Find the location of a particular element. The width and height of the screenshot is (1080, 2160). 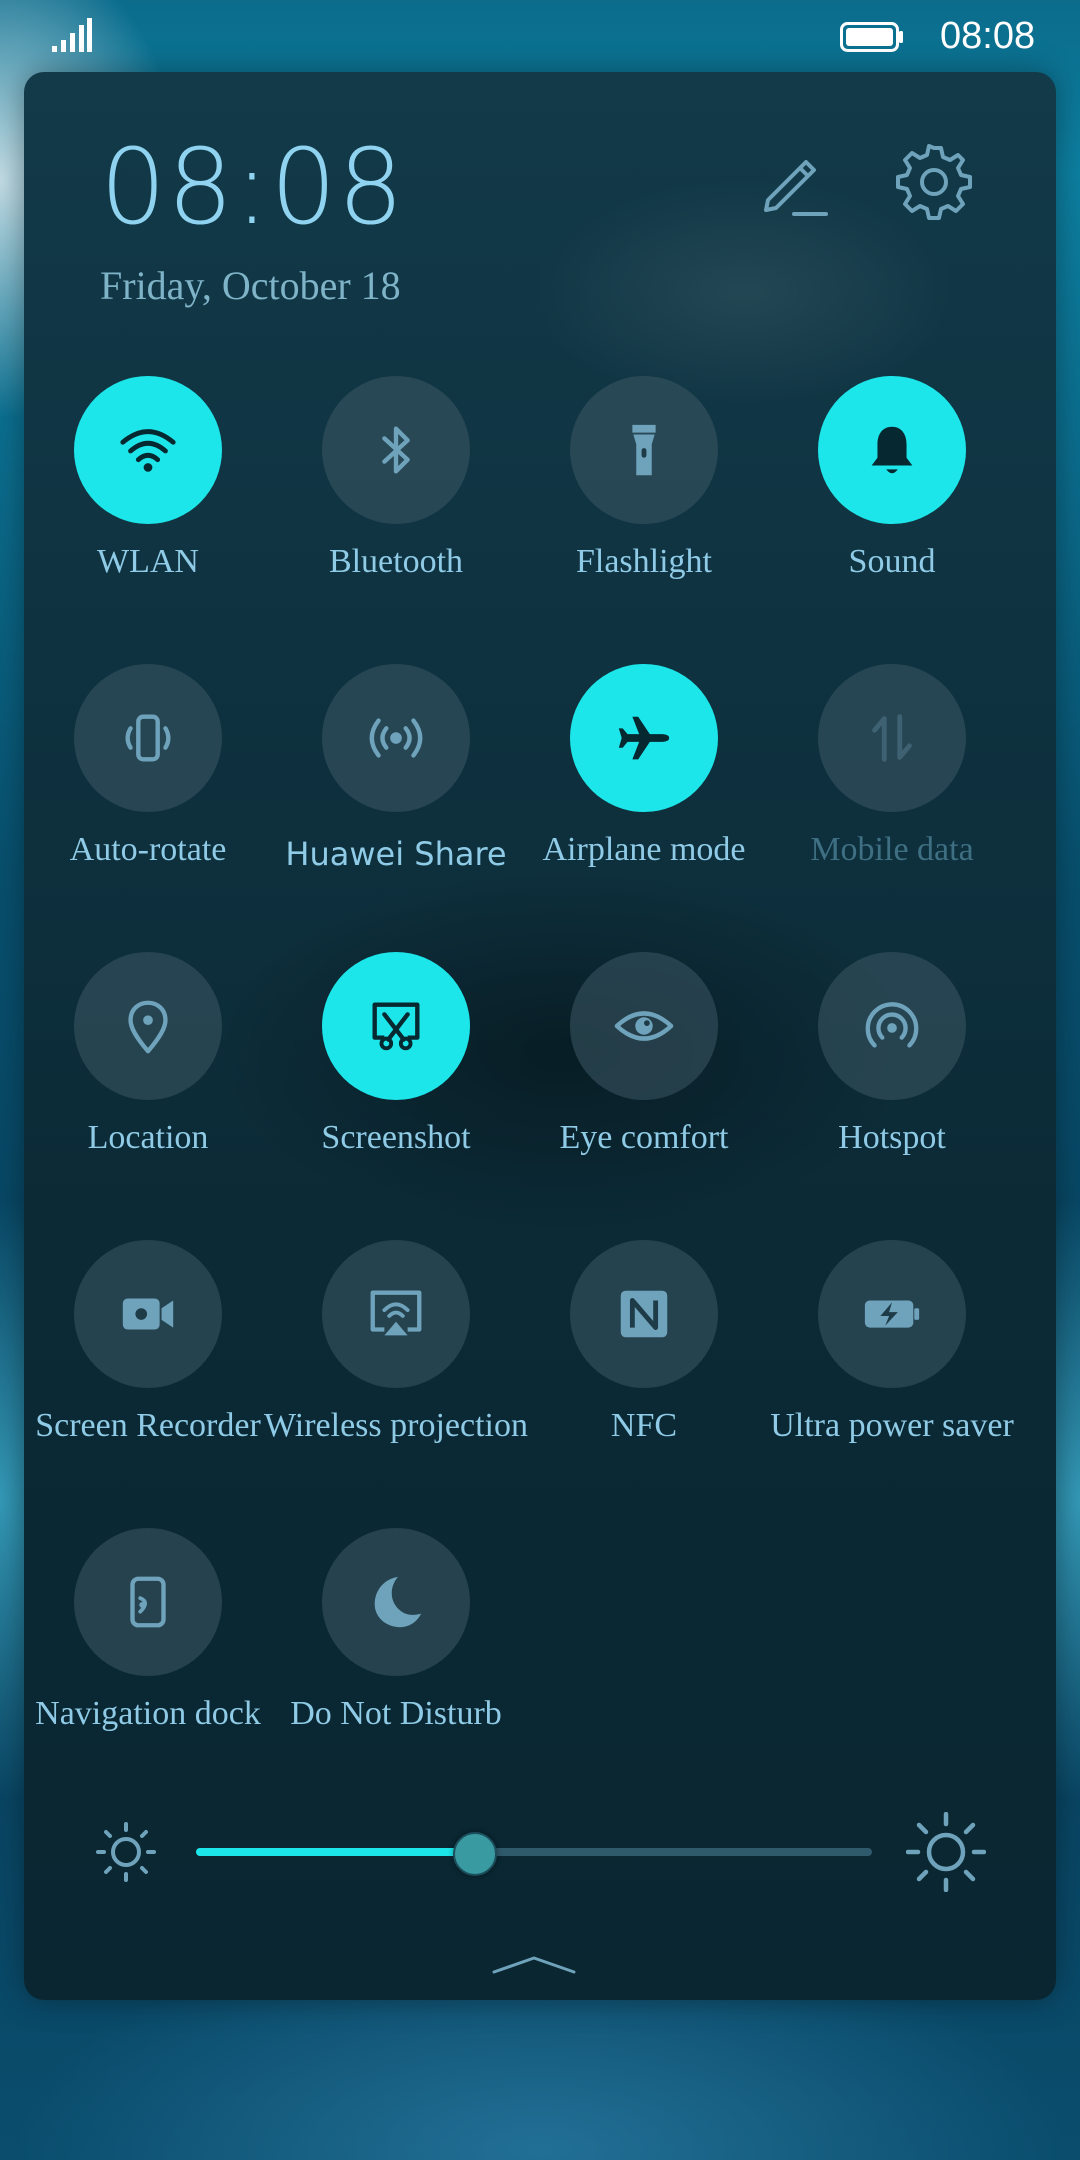

bluetooth-toggle is located at coordinates (396, 450).